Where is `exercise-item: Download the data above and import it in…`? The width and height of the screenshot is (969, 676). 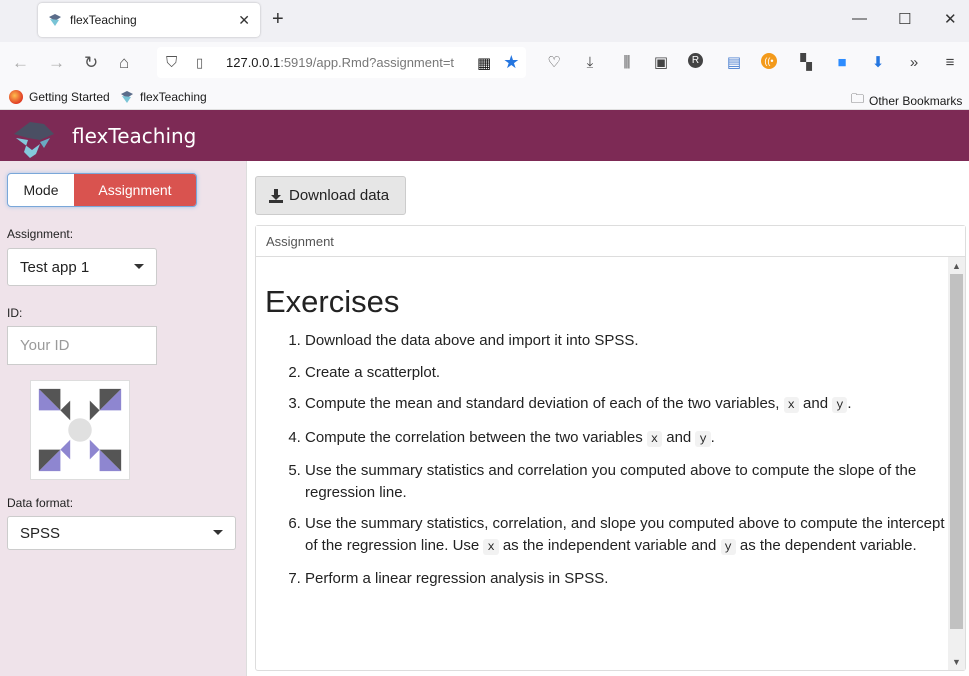 exercise-item: Download the data above and import it in… is located at coordinates (625, 341).